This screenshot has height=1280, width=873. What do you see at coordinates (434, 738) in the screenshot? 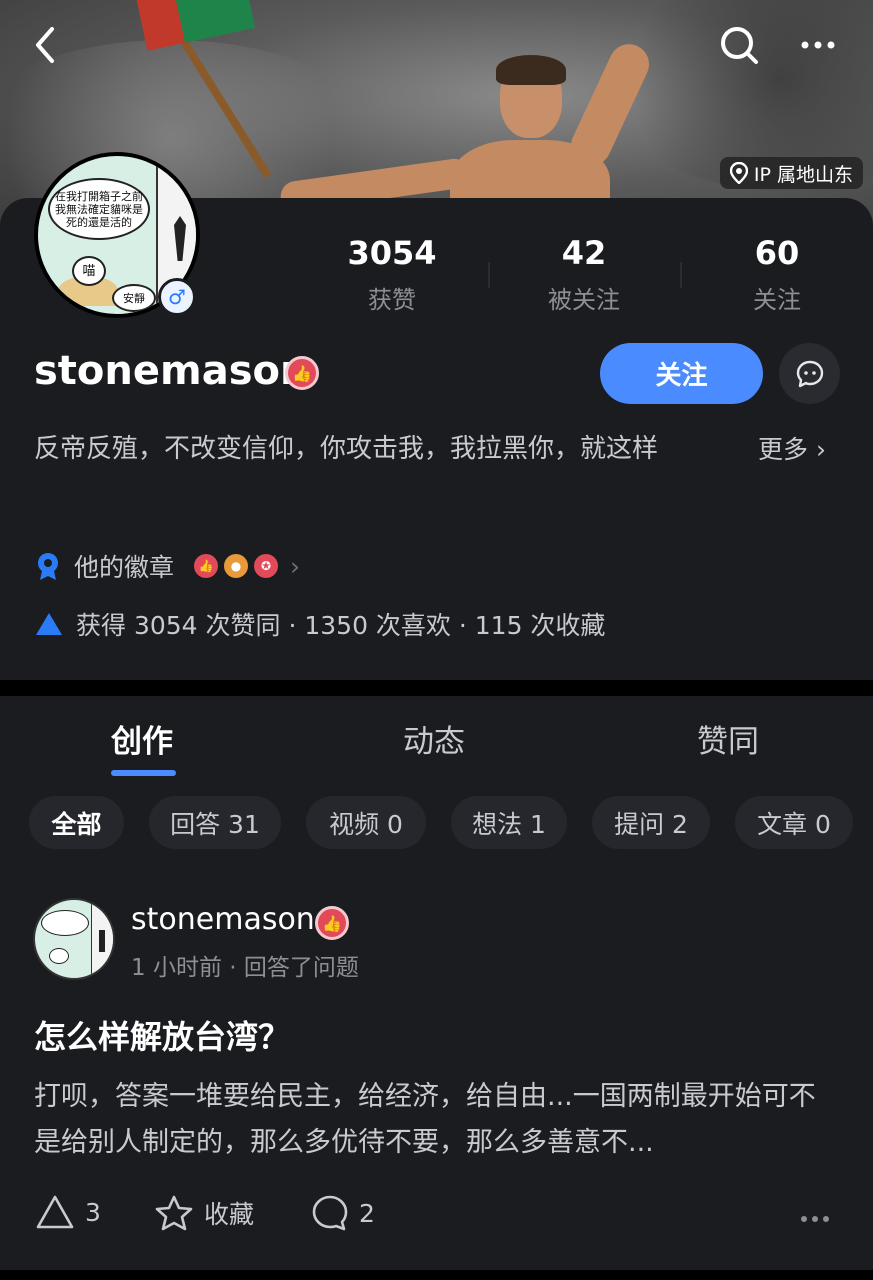
I see `tab-activity: 动态` at bounding box center [434, 738].